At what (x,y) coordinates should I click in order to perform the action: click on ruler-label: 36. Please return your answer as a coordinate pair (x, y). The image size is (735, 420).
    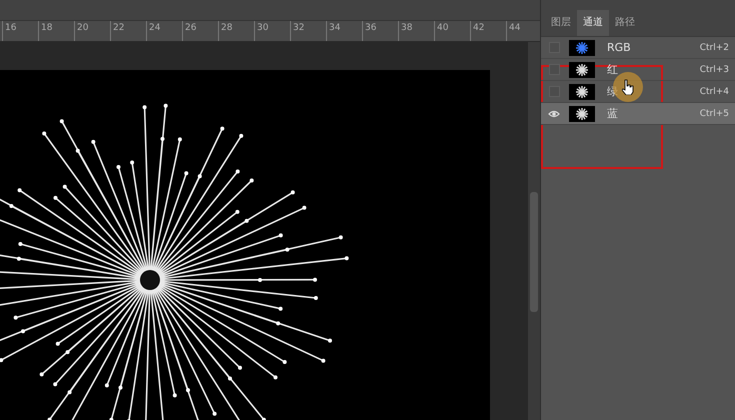
    Looking at the image, I should click on (380, 31).